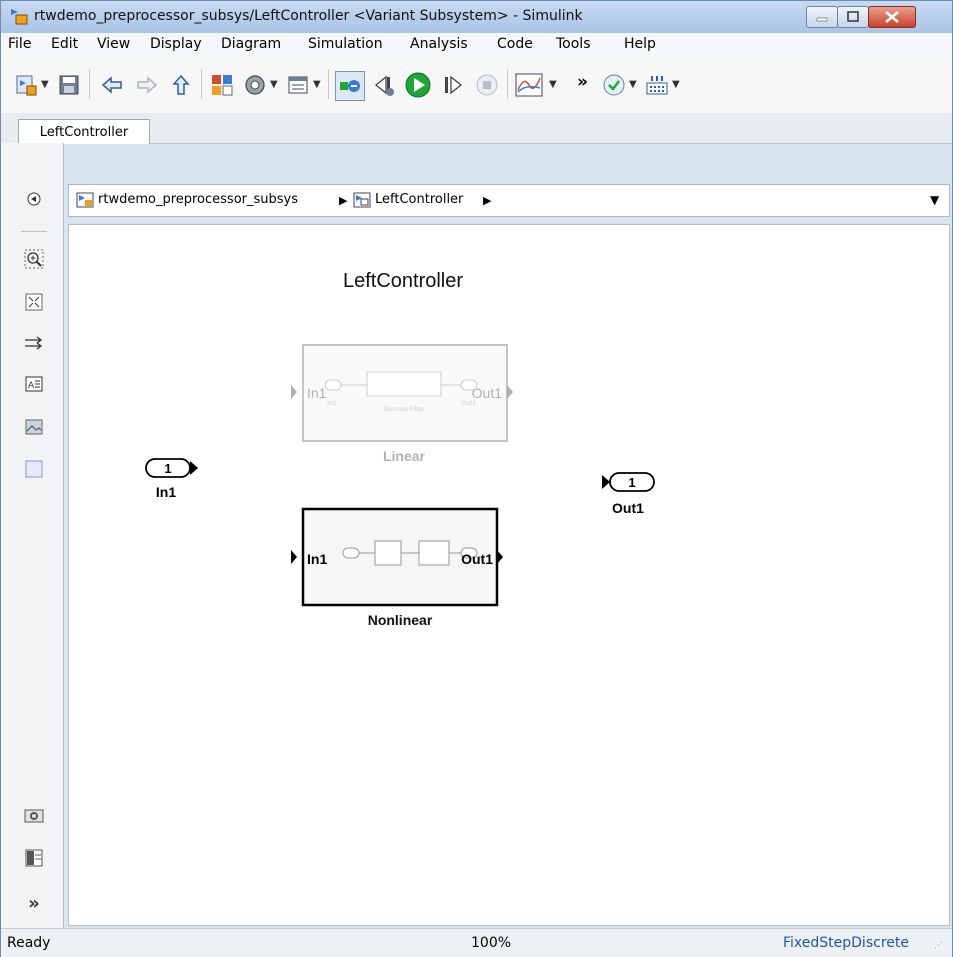 The height and width of the screenshot is (957, 953). Describe the element at coordinates (934, 200) in the screenshot. I see `history-dropdown-icon: ▼` at that location.